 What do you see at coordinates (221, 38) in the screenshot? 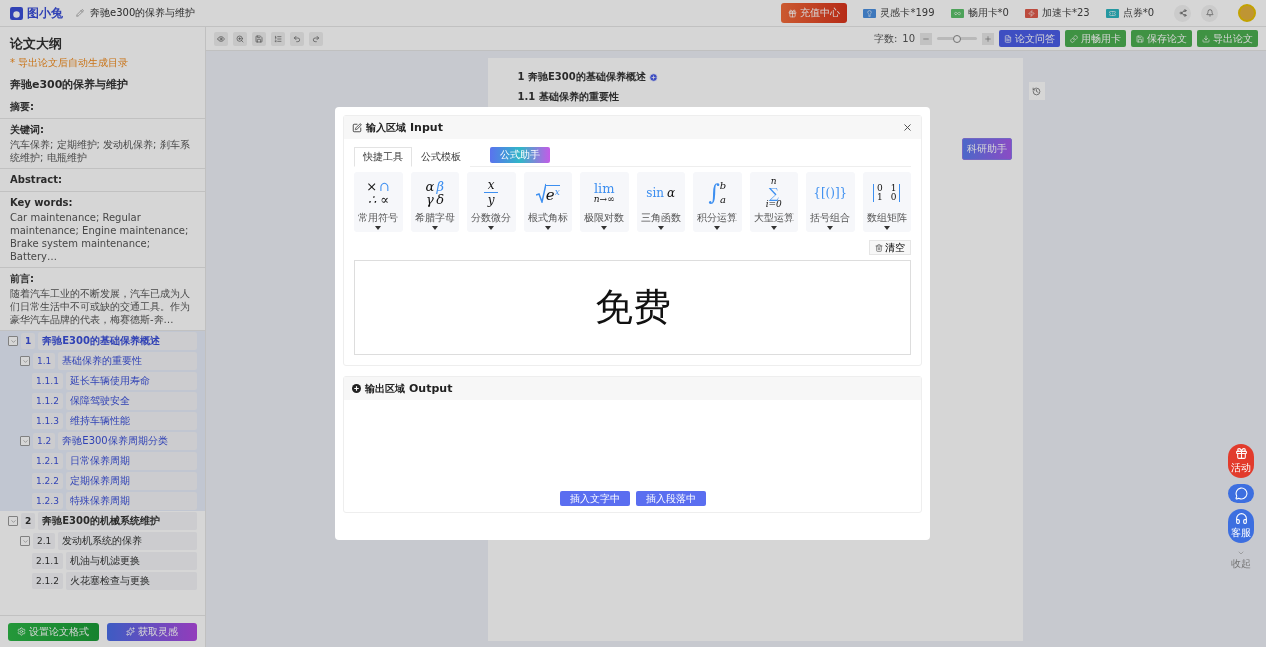
I see `preview-button` at bounding box center [221, 38].